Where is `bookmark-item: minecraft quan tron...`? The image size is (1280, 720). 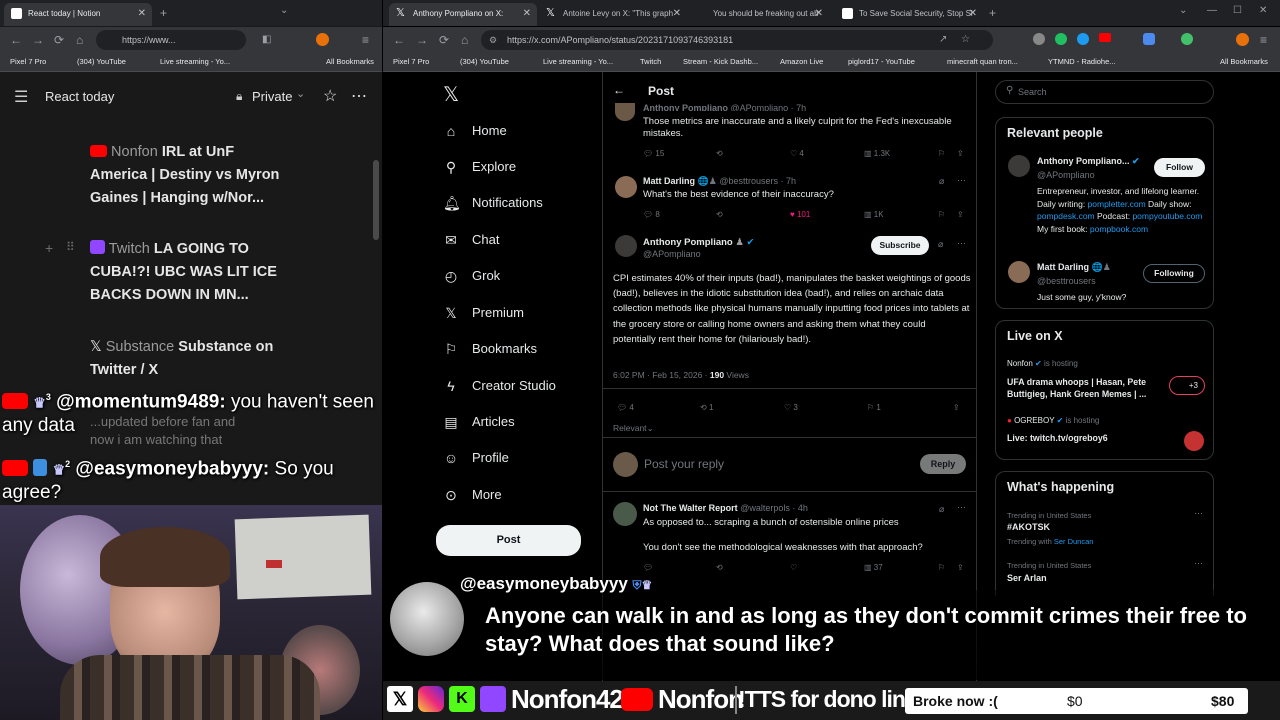
bookmark-item: minecraft quan tron... is located at coordinates (982, 61).